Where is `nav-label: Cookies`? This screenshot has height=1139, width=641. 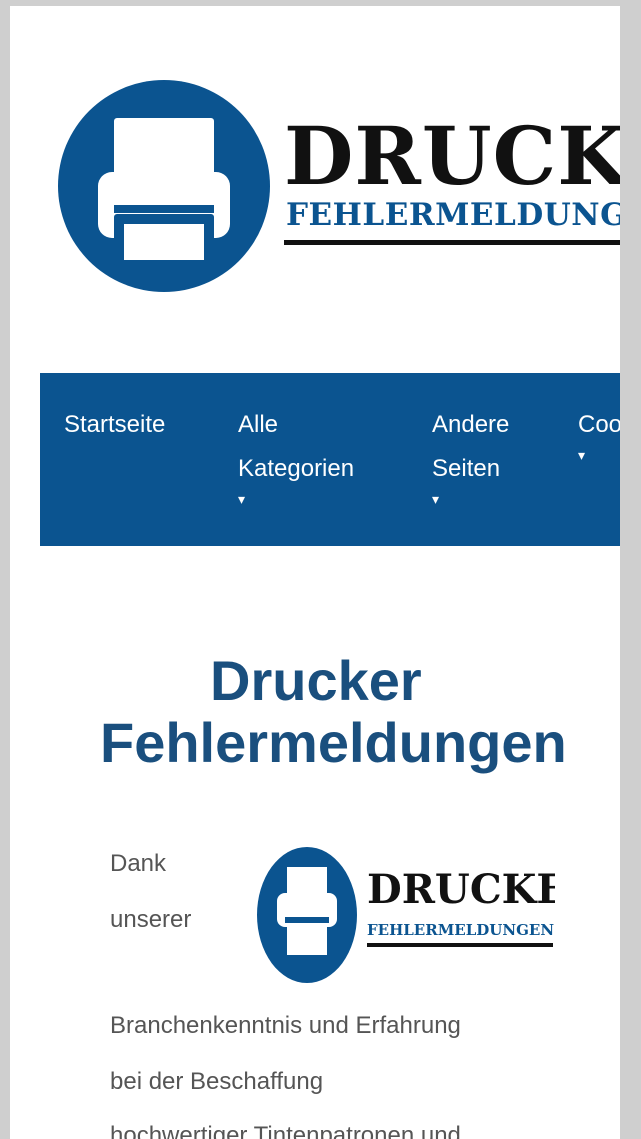
nav-label: Cookies is located at coordinates (599, 424).